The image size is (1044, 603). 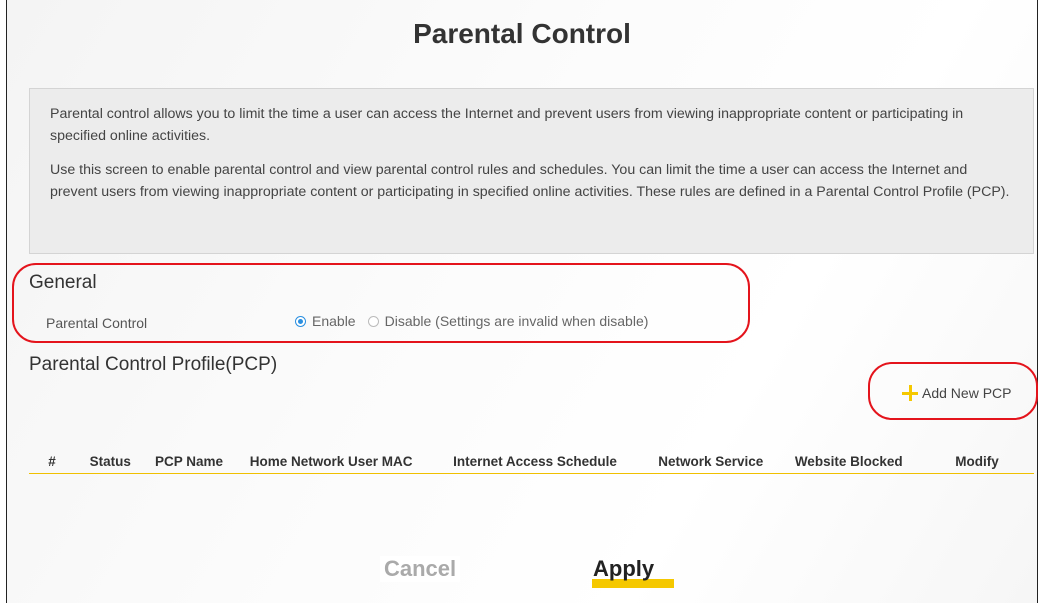 I want to click on col-pcp-name: PCP Name, so click(x=191, y=461).